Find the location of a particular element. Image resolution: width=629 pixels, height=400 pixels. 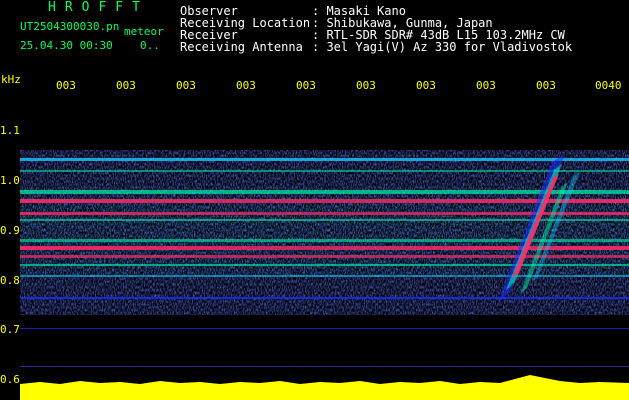

y-tick-label: 0.9 is located at coordinates (10, 230).